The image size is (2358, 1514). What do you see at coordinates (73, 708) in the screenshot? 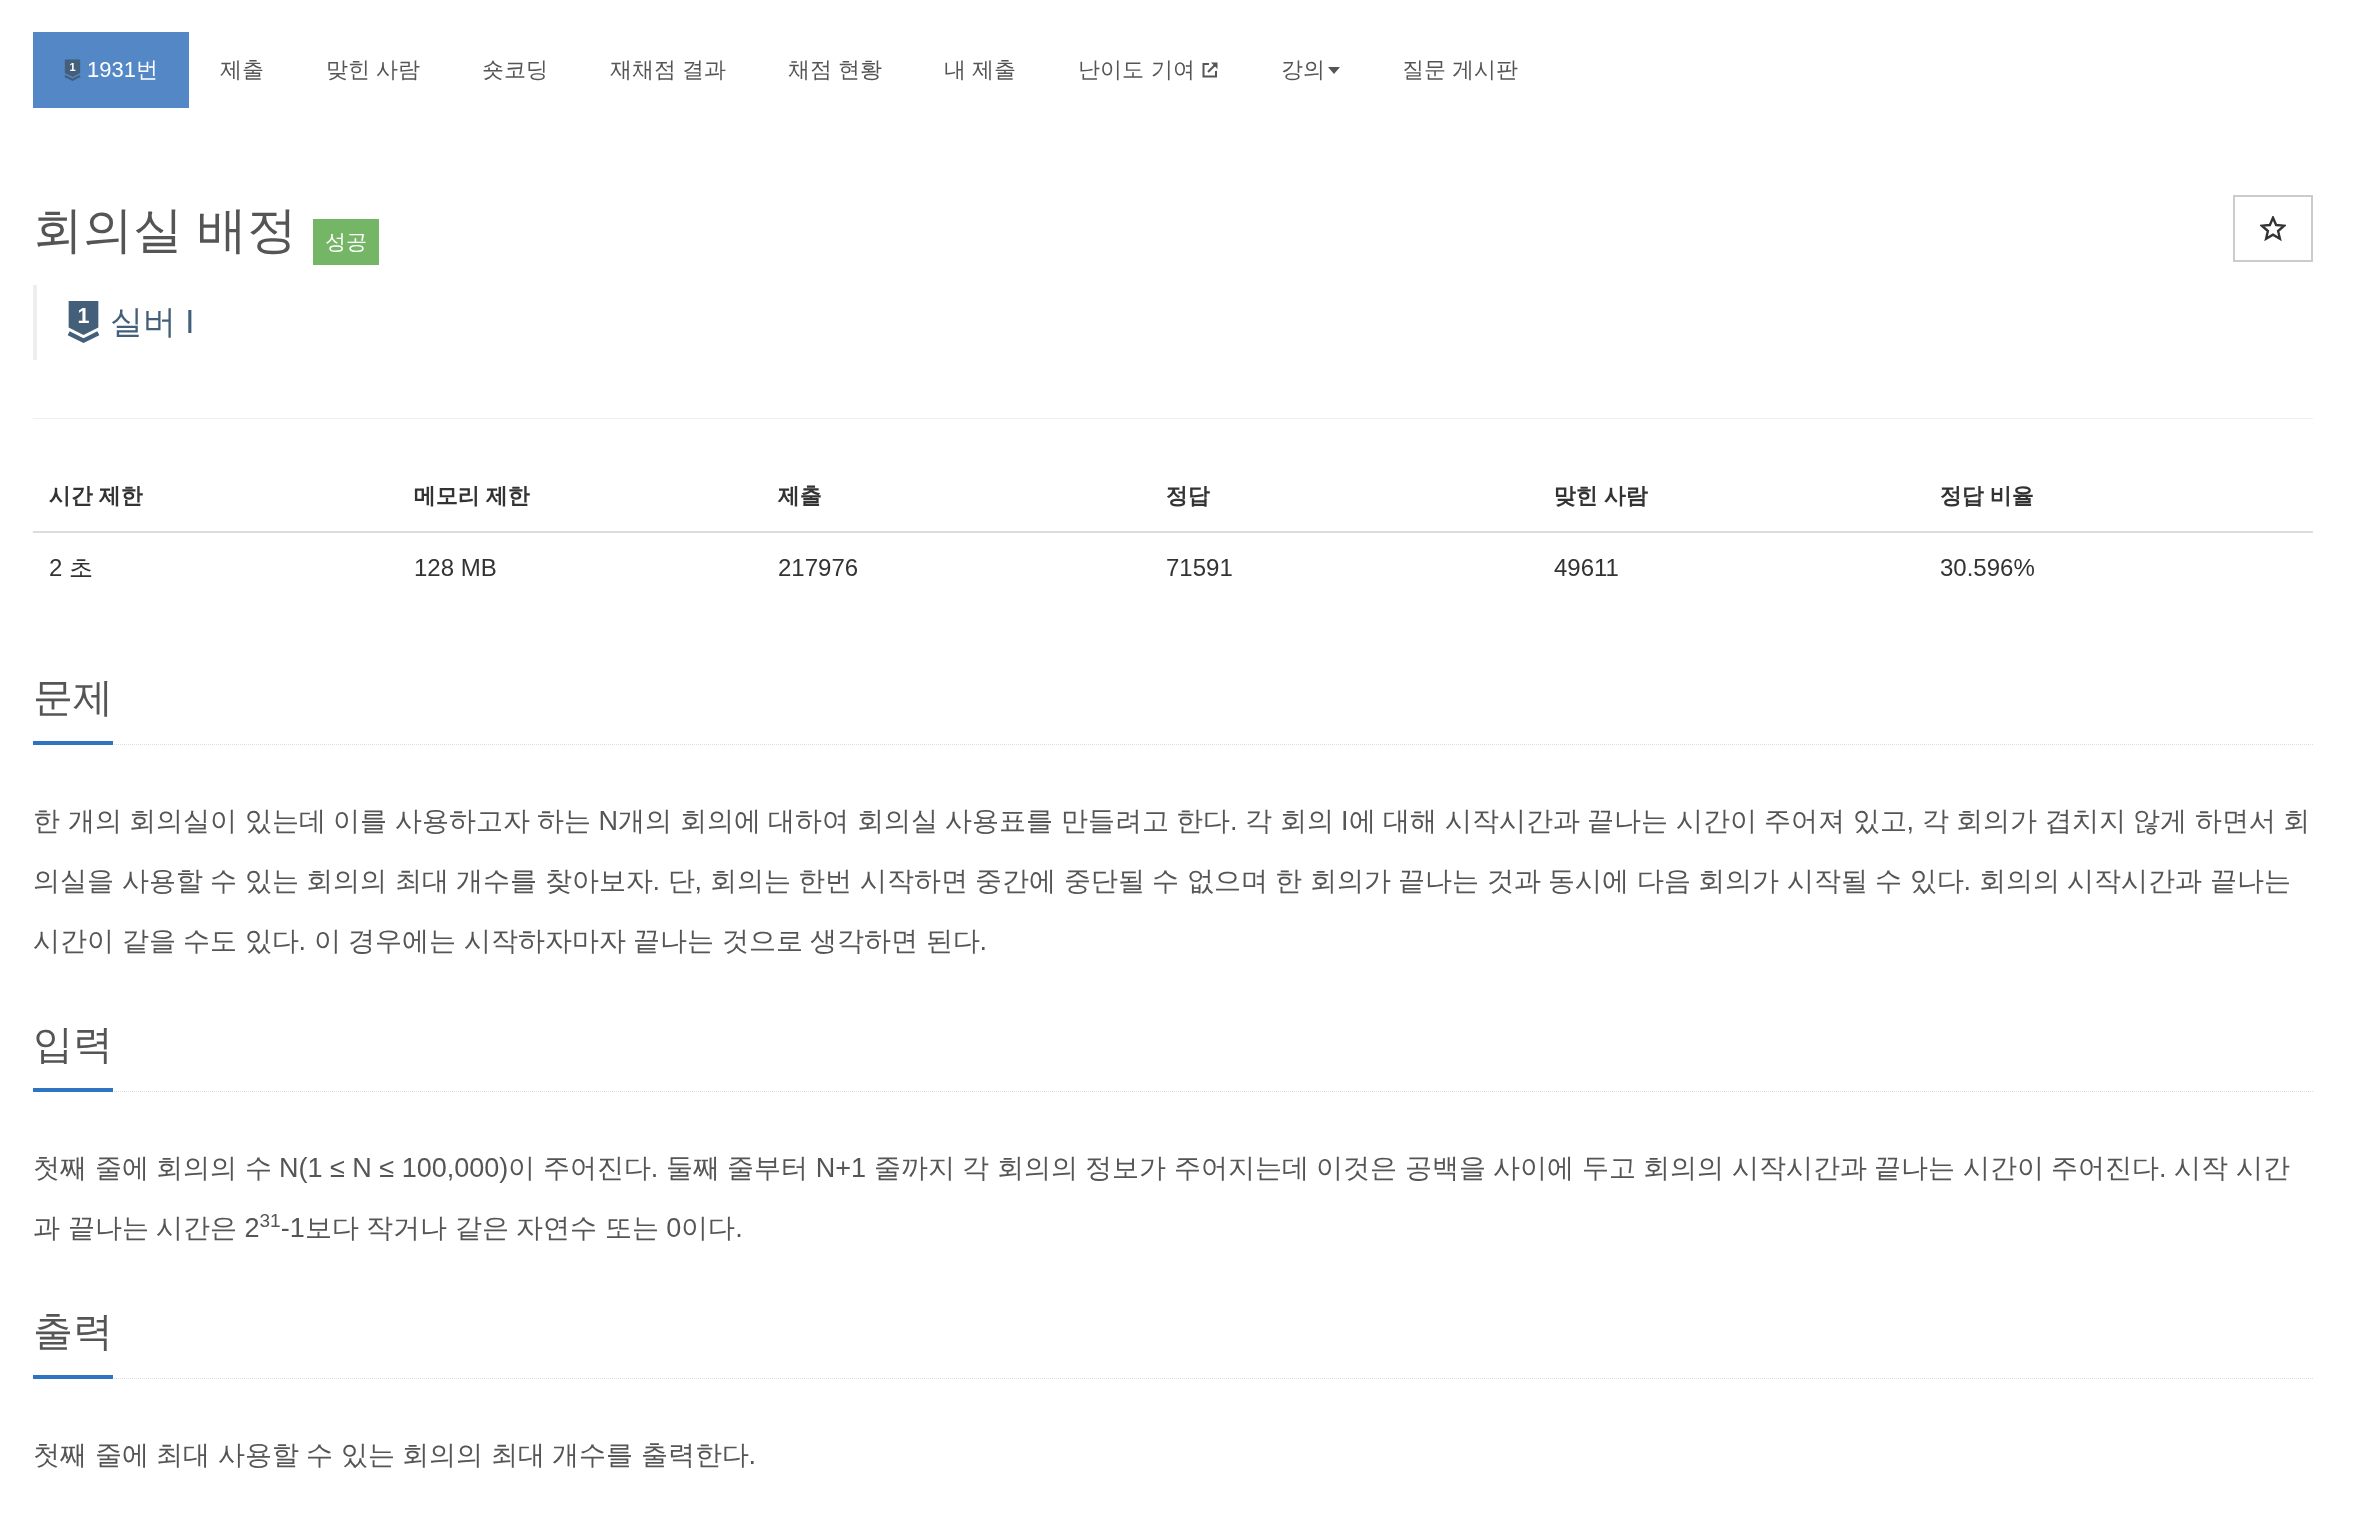
I see `section-heading: 문제` at bounding box center [73, 708].